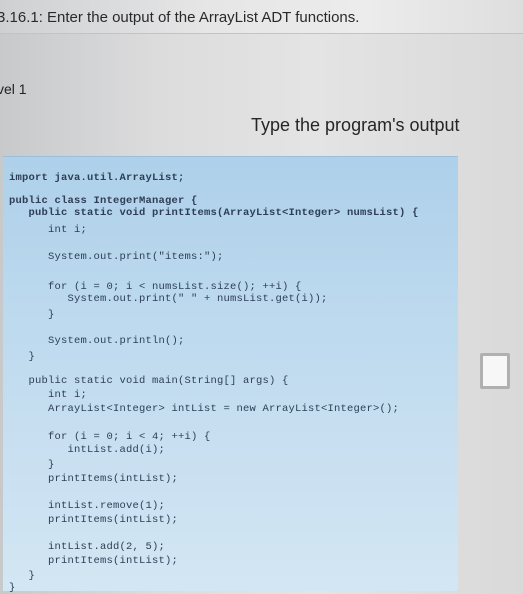 The image size is (523, 594). Describe the element at coordinates (355, 125) in the screenshot. I see `output-prompt: Type the program's output` at that location.